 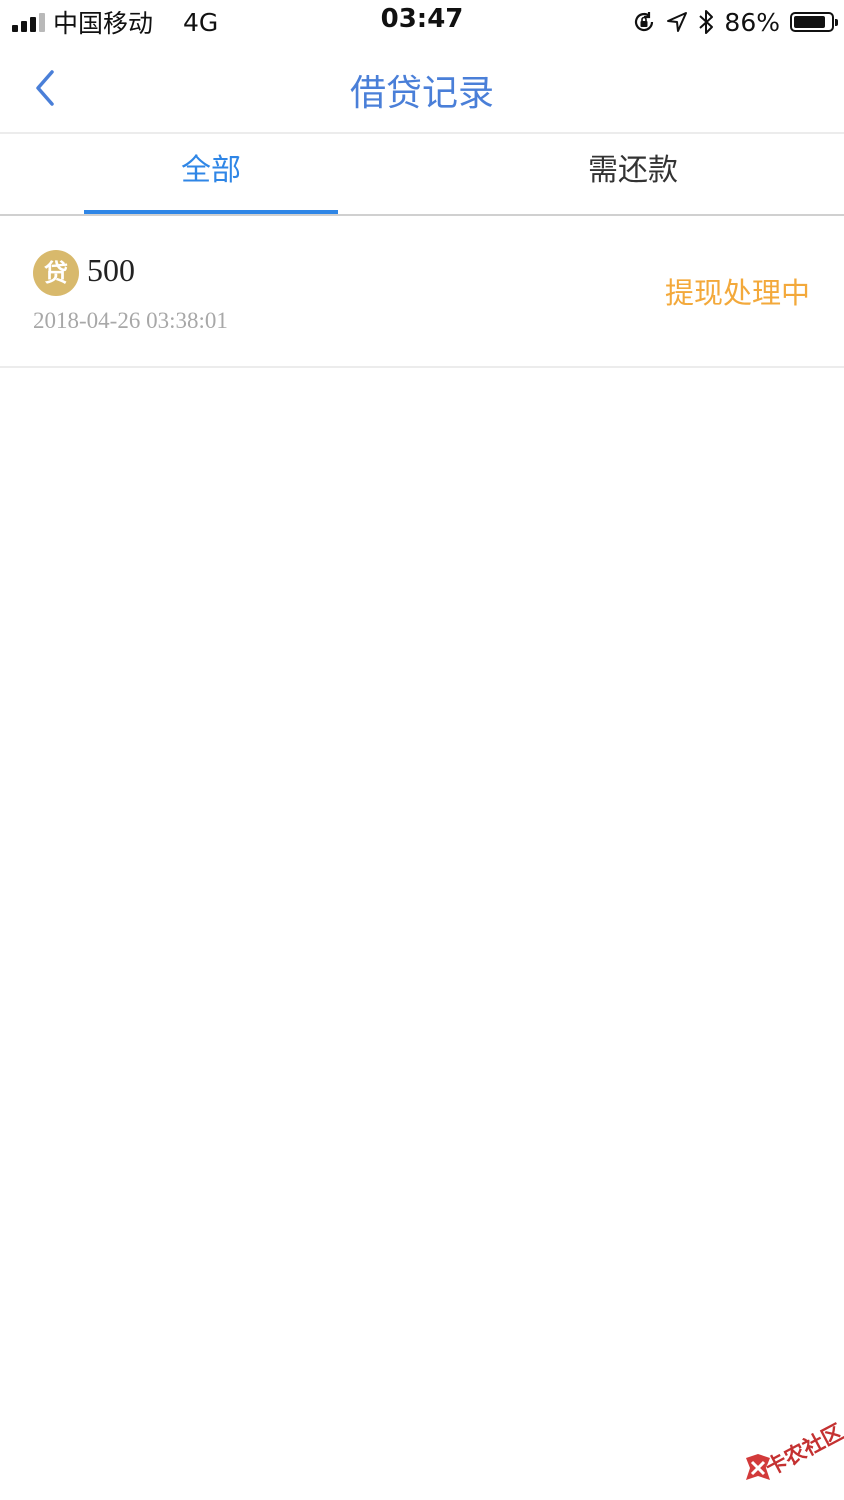 What do you see at coordinates (633, 174) in the screenshot?
I see `tab-repayment-due: 需还款` at bounding box center [633, 174].